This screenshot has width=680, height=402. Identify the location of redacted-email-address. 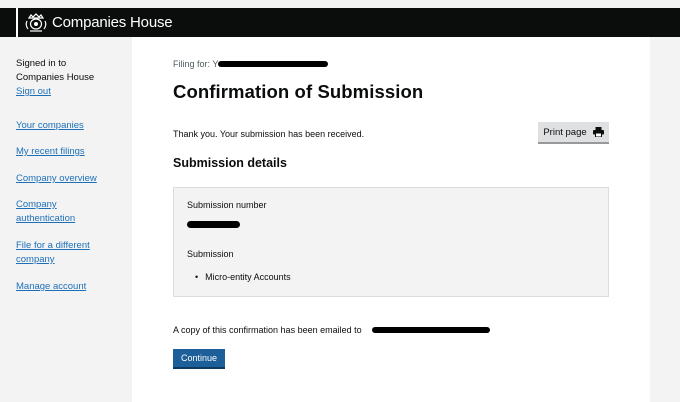
(431, 330).